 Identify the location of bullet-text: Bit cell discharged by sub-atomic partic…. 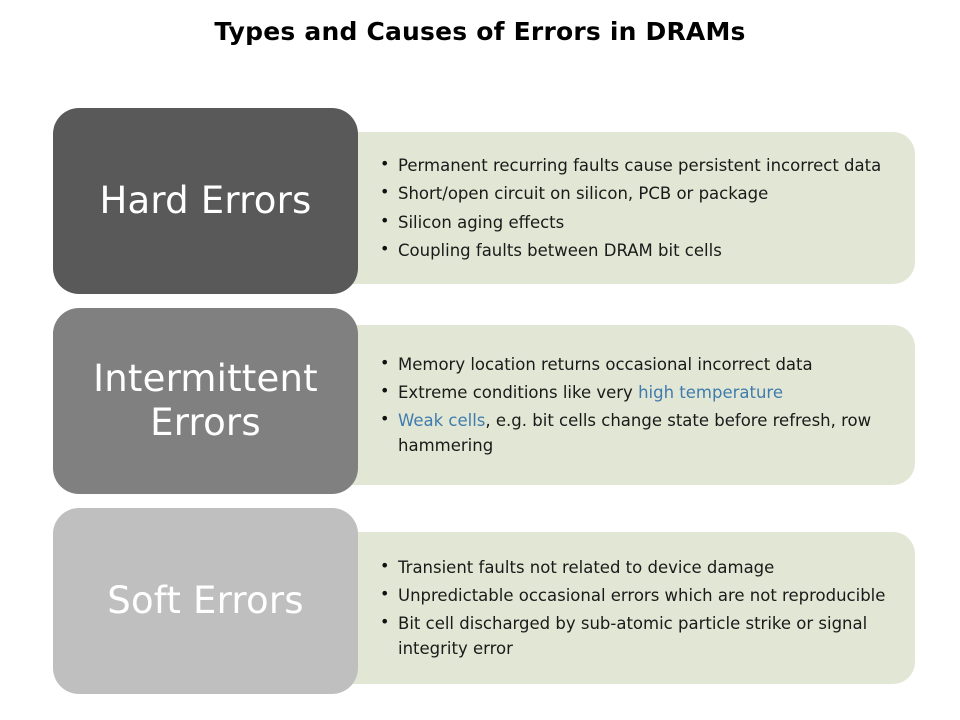
(633, 636).